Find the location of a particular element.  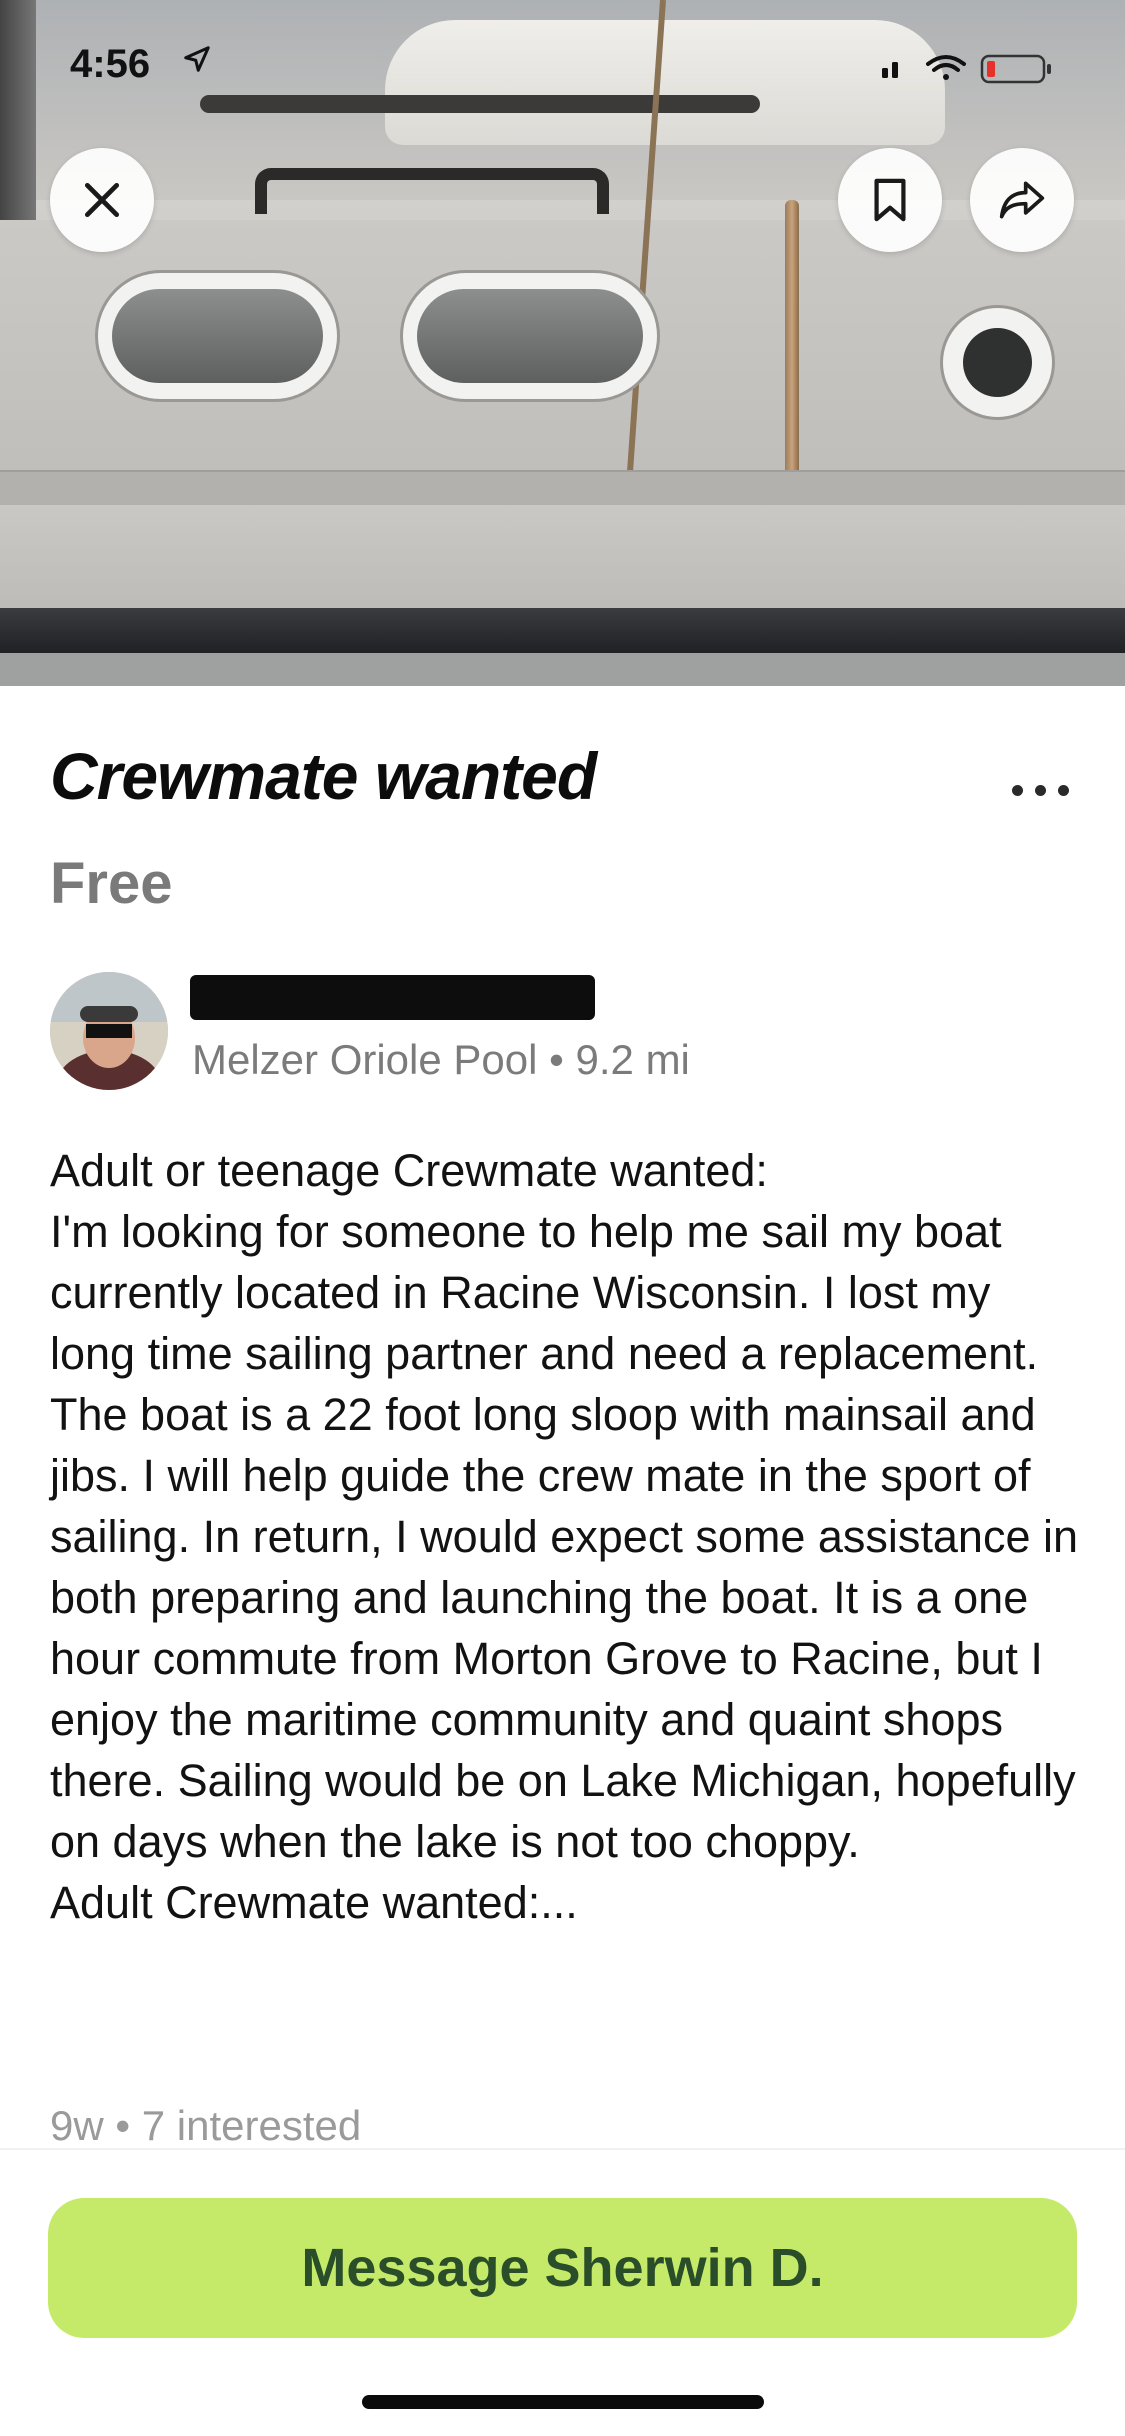

bookmark-icon is located at coordinates (890, 200).